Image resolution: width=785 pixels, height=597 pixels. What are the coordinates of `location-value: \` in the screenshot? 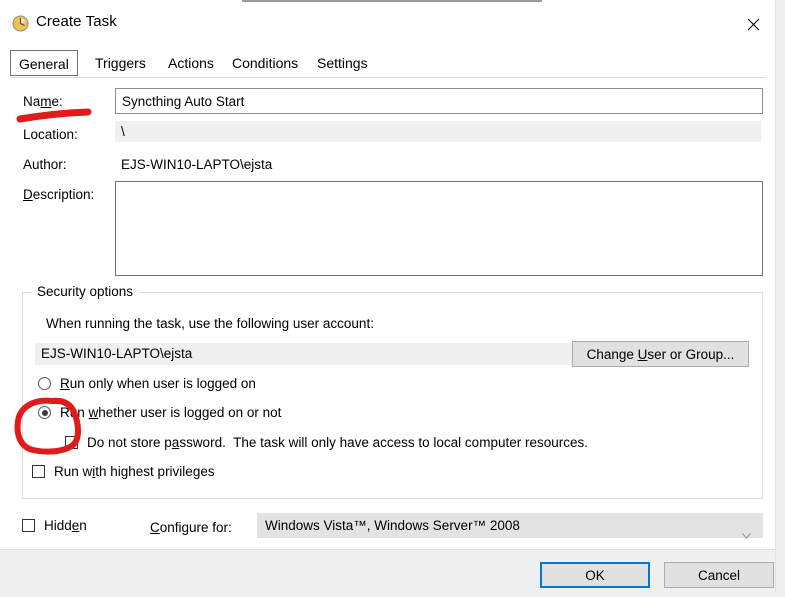 It's located at (438, 131).